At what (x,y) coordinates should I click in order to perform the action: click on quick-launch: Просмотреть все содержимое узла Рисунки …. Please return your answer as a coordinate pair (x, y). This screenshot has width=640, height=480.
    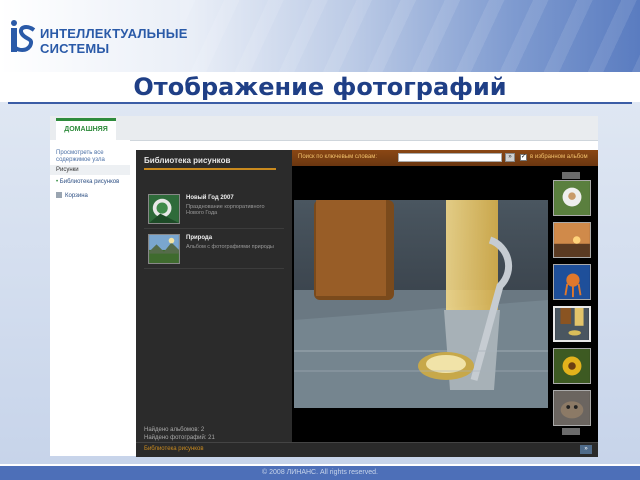
    Looking at the image, I should click on (90, 298).